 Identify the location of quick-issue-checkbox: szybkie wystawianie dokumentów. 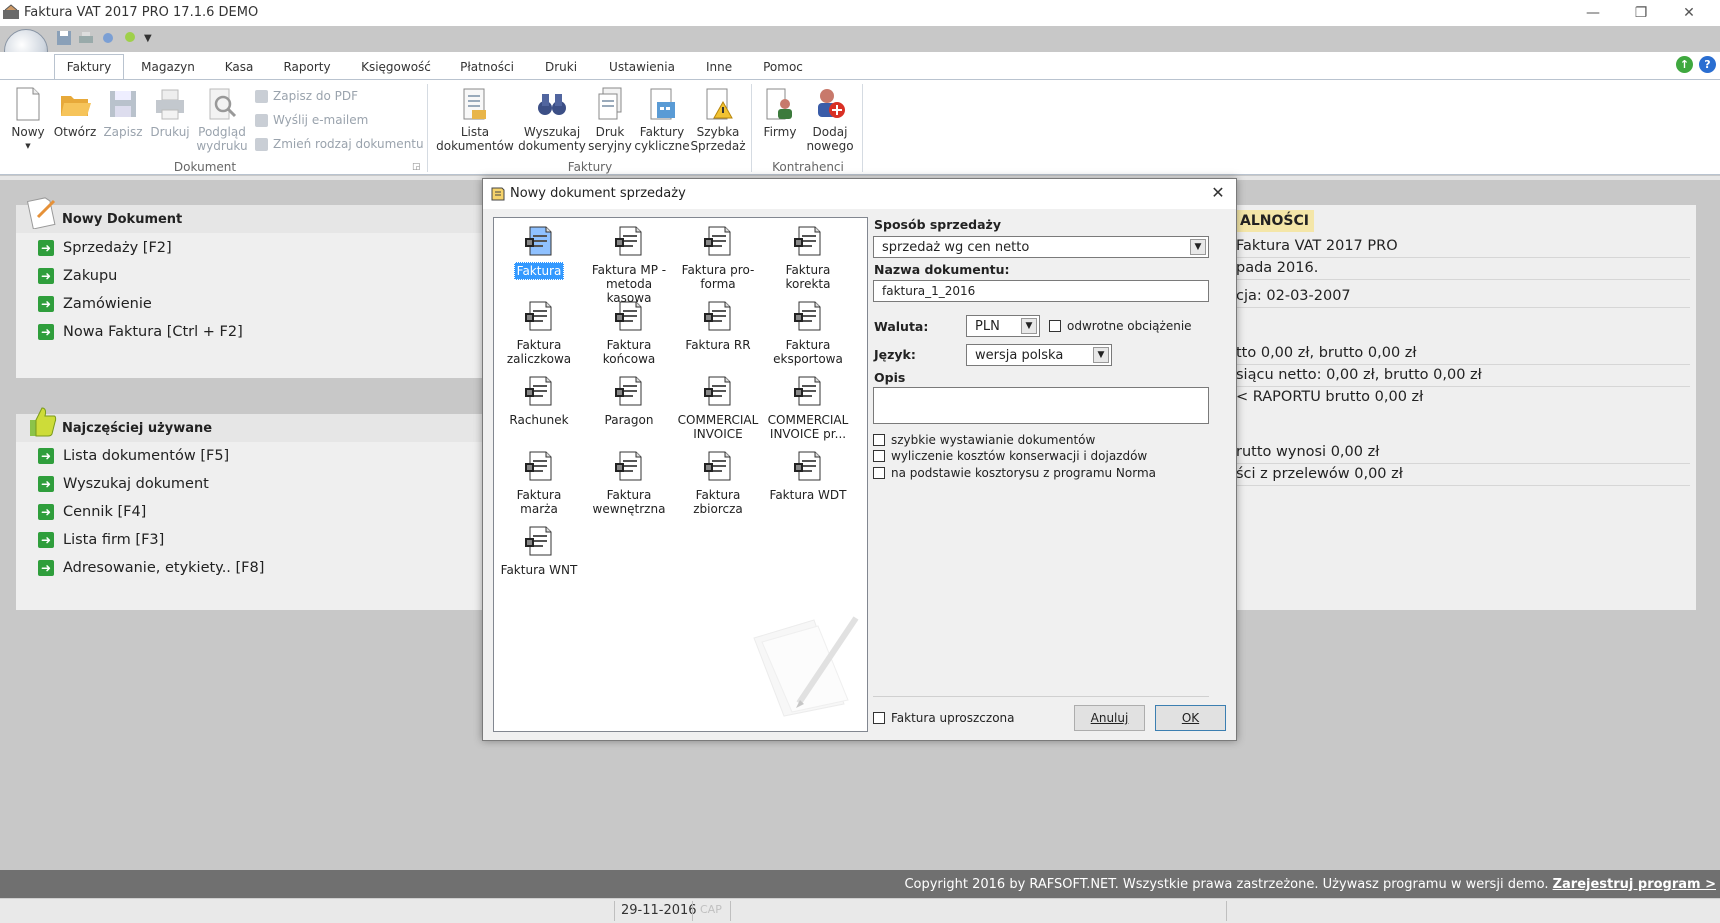
(984, 440).